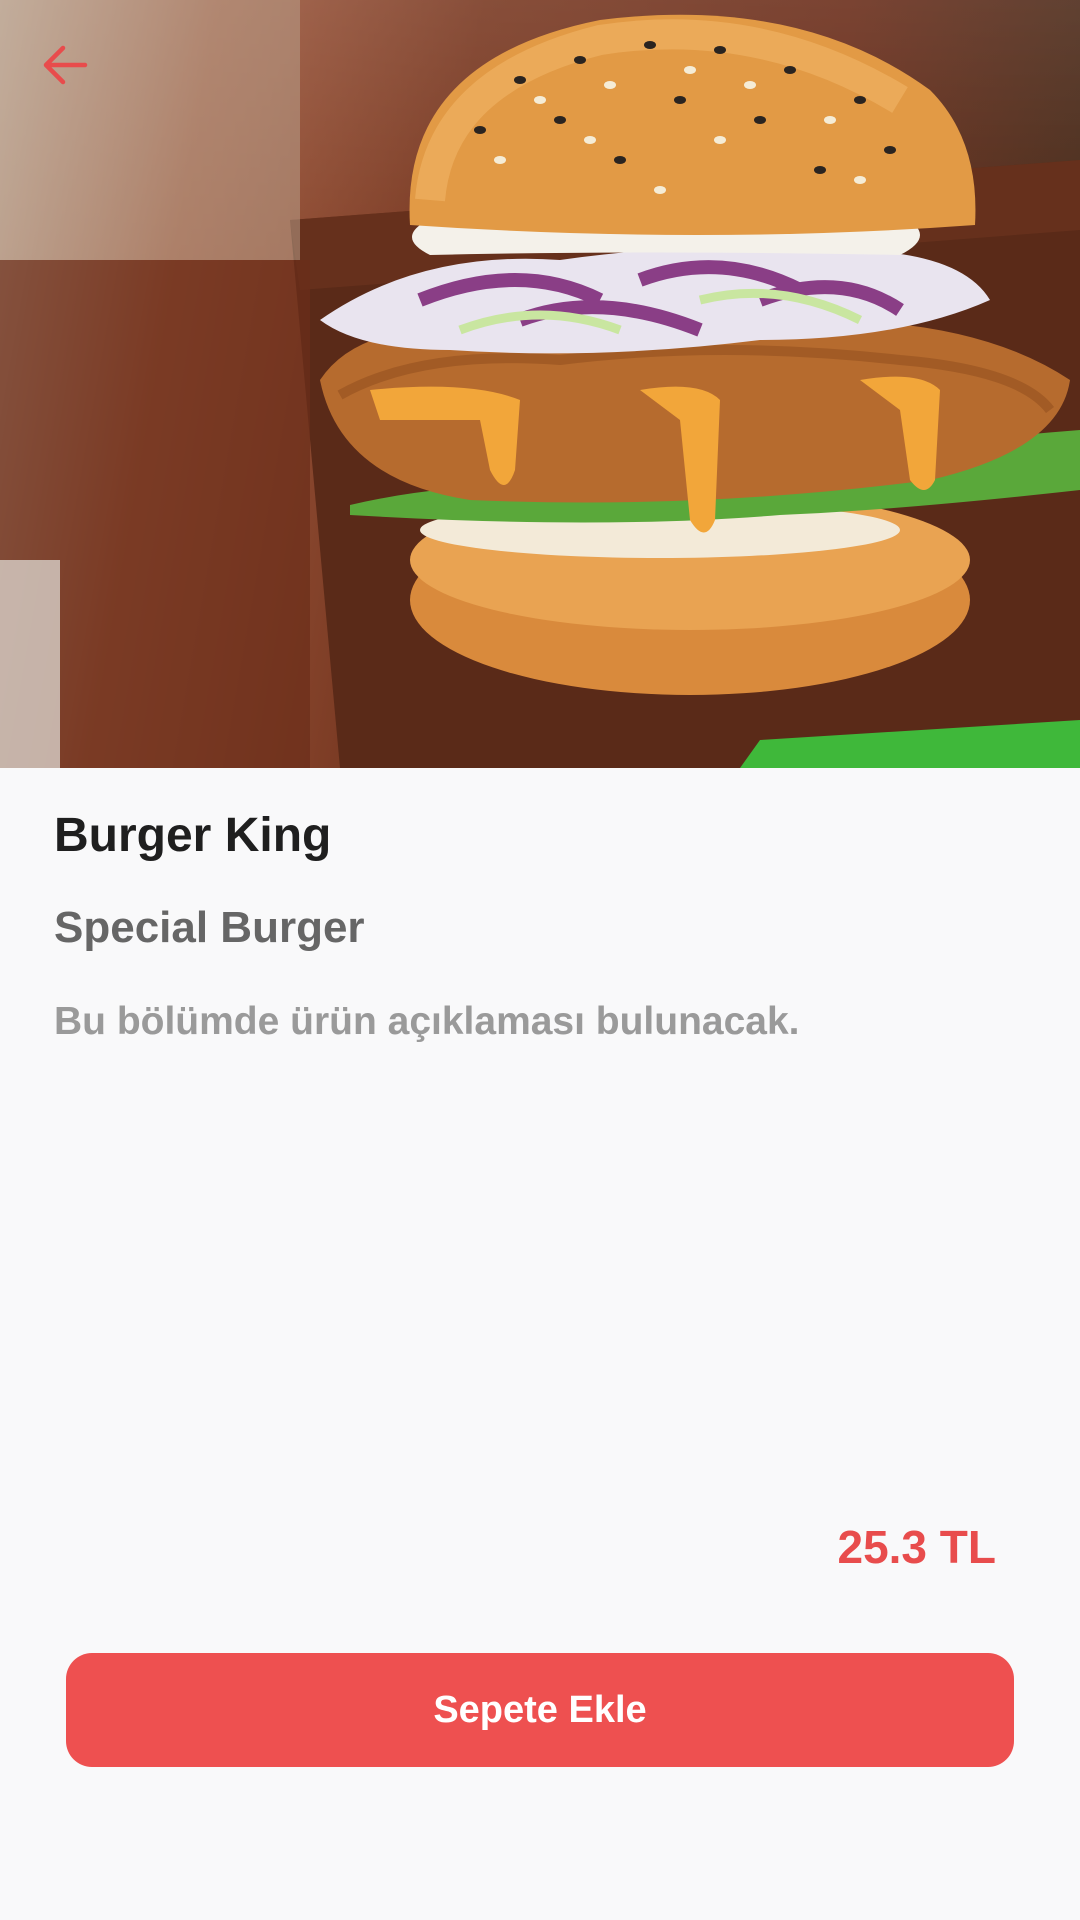 The image size is (1080, 1920). What do you see at coordinates (193, 835) in the screenshot?
I see `restaurant-name: Burger King` at bounding box center [193, 835].